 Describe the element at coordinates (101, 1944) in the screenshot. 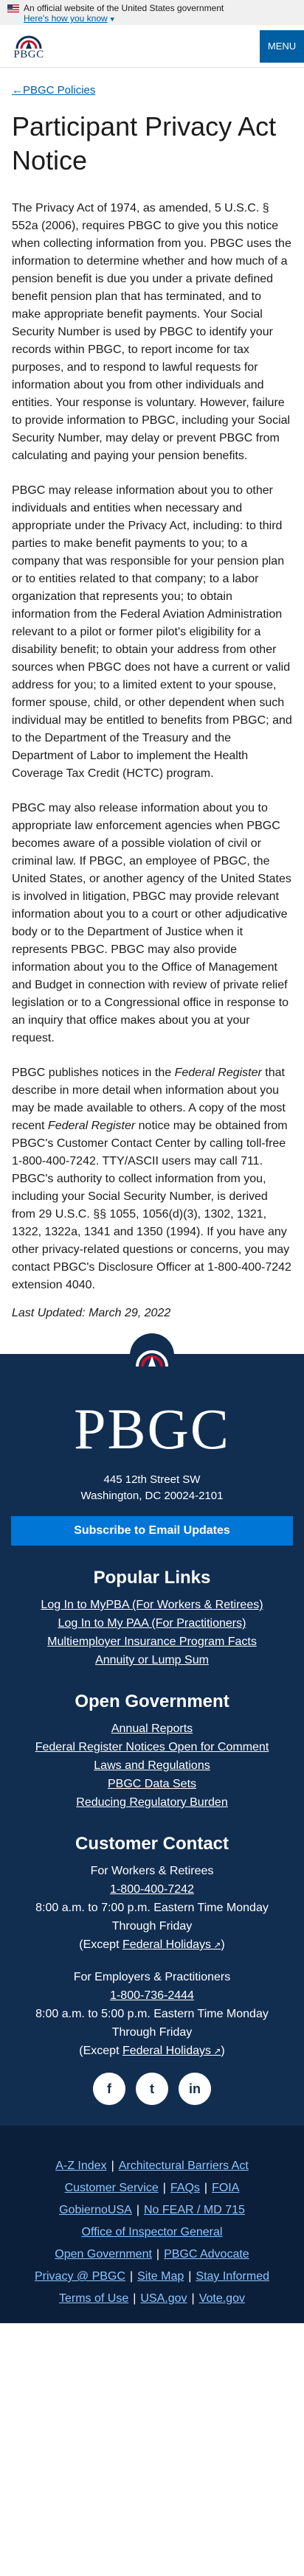

I see `workers-except-prefix: (Except` at that location.